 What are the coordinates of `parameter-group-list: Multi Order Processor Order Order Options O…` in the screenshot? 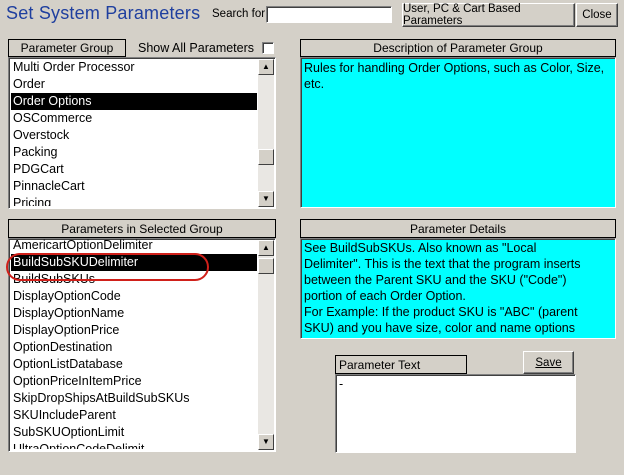 It's located at (142, 133).